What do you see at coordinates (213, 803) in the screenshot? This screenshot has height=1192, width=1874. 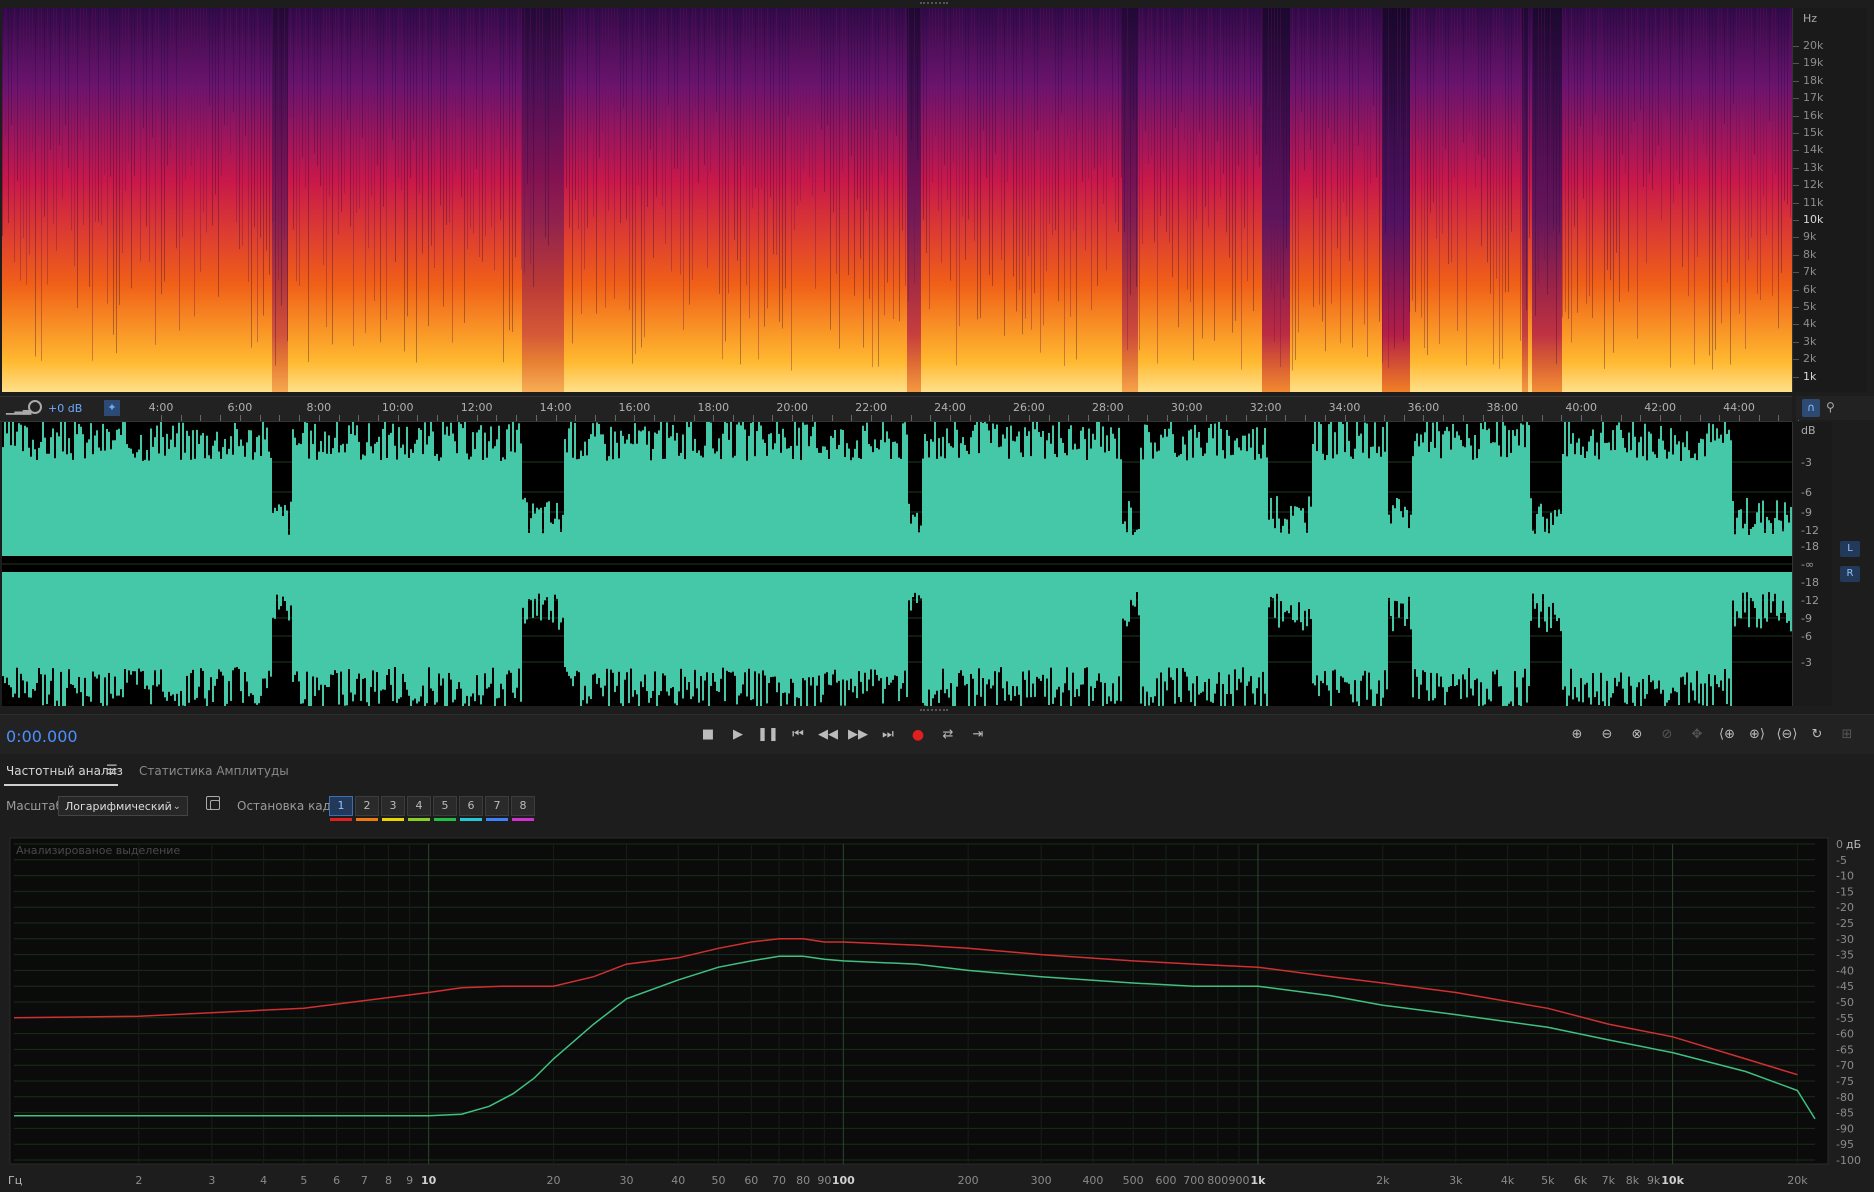 I see `copy-to-clipboard-icon` at bounding box center [213, 803].